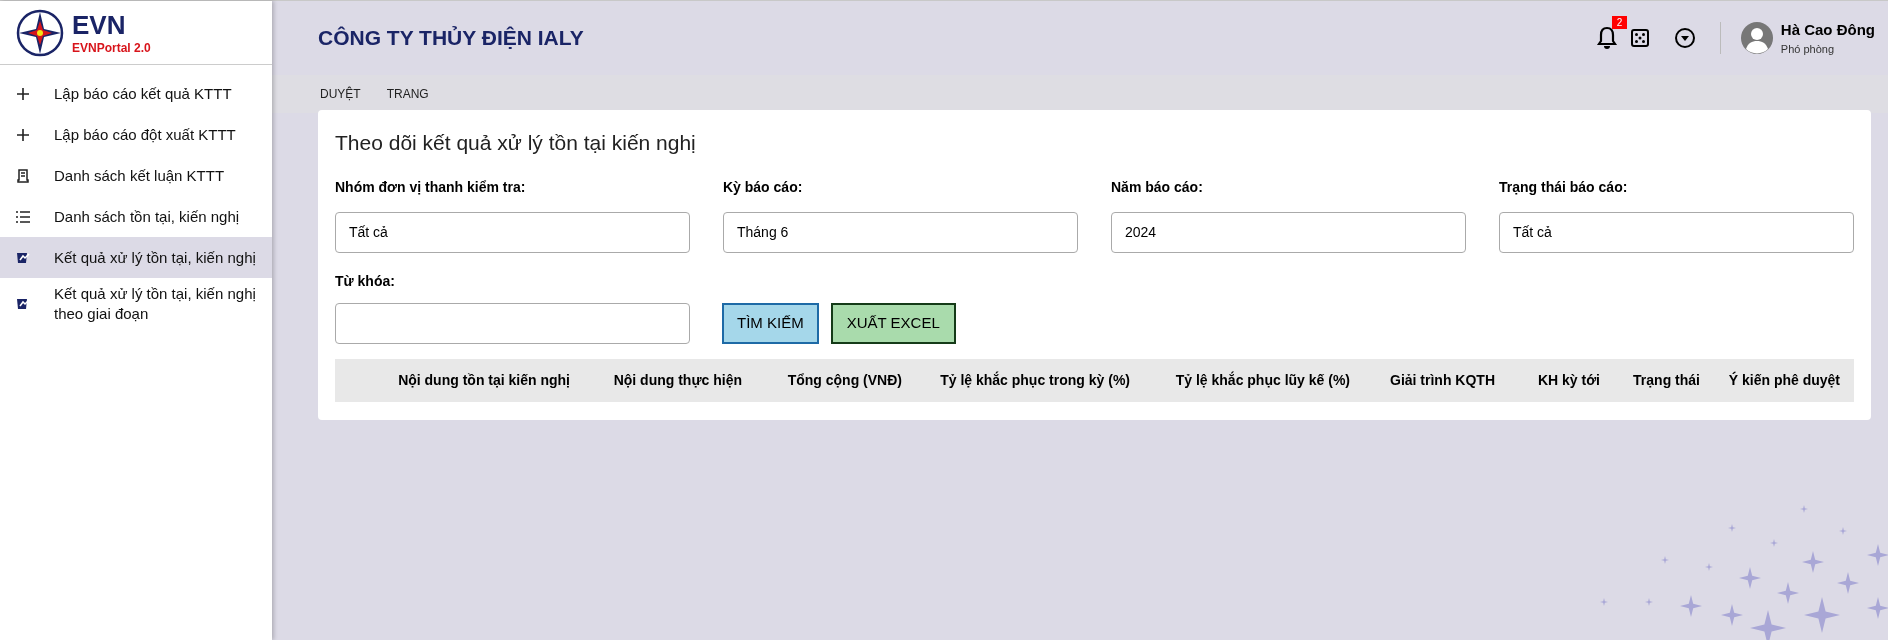 The height and width of the screenshot is (640, 1888). Describe the element at coordinates (677, 380) in the screenshot. I see `column-header: Nội dung thực hiện` at that location.